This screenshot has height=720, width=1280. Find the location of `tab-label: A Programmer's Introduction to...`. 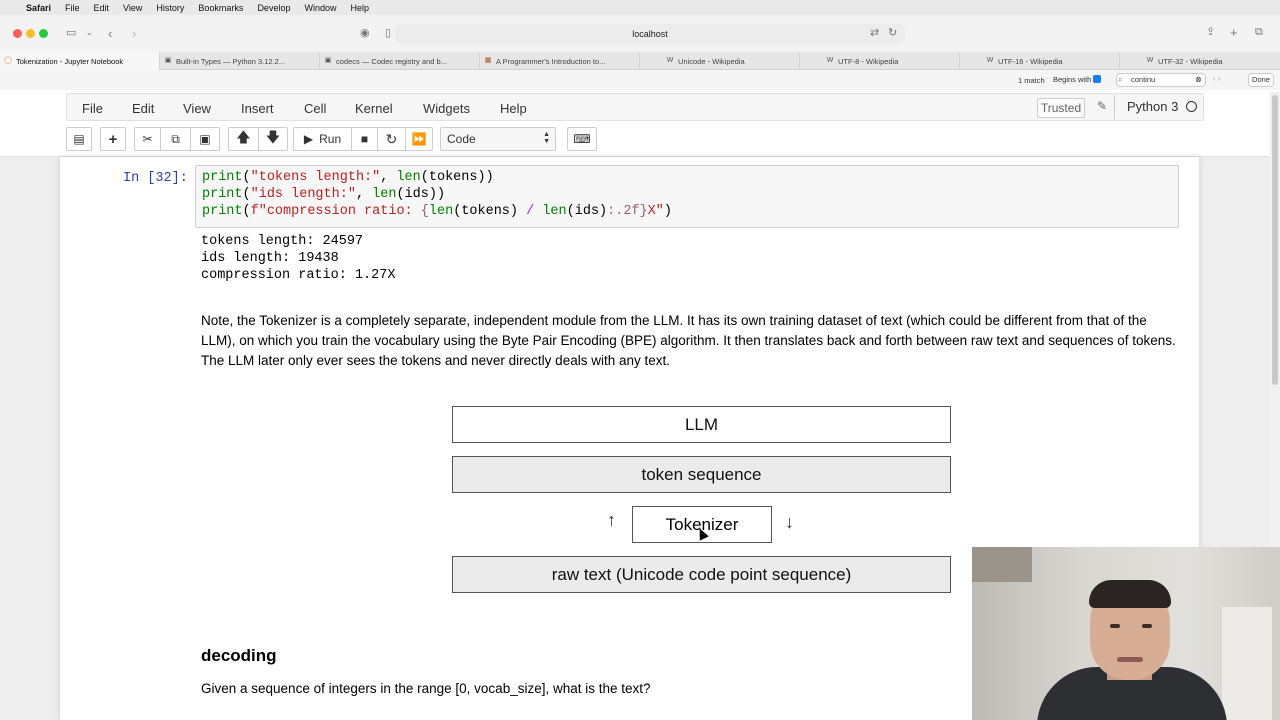

tab-label: A Programmer's Introduction to... is located at coordinates (551, 61).